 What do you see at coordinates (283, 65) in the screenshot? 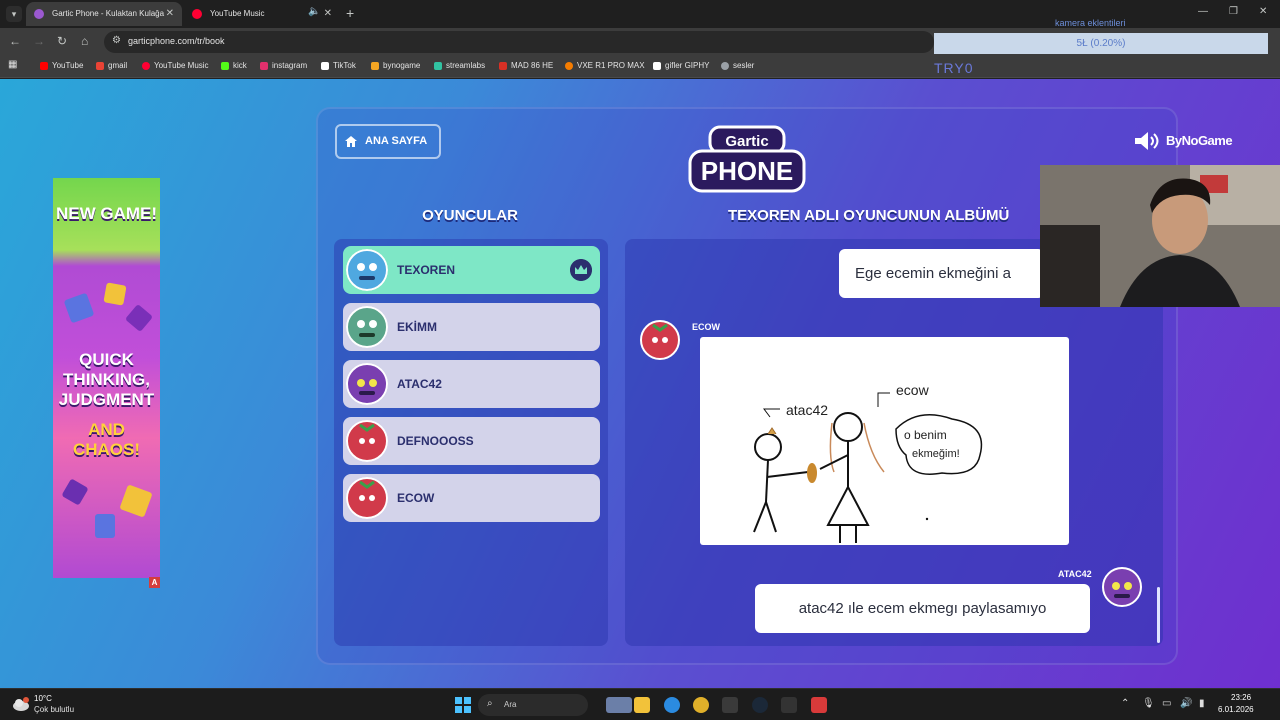
I see `bookmark-instagram: instagram` at bounding box center [283, 65].